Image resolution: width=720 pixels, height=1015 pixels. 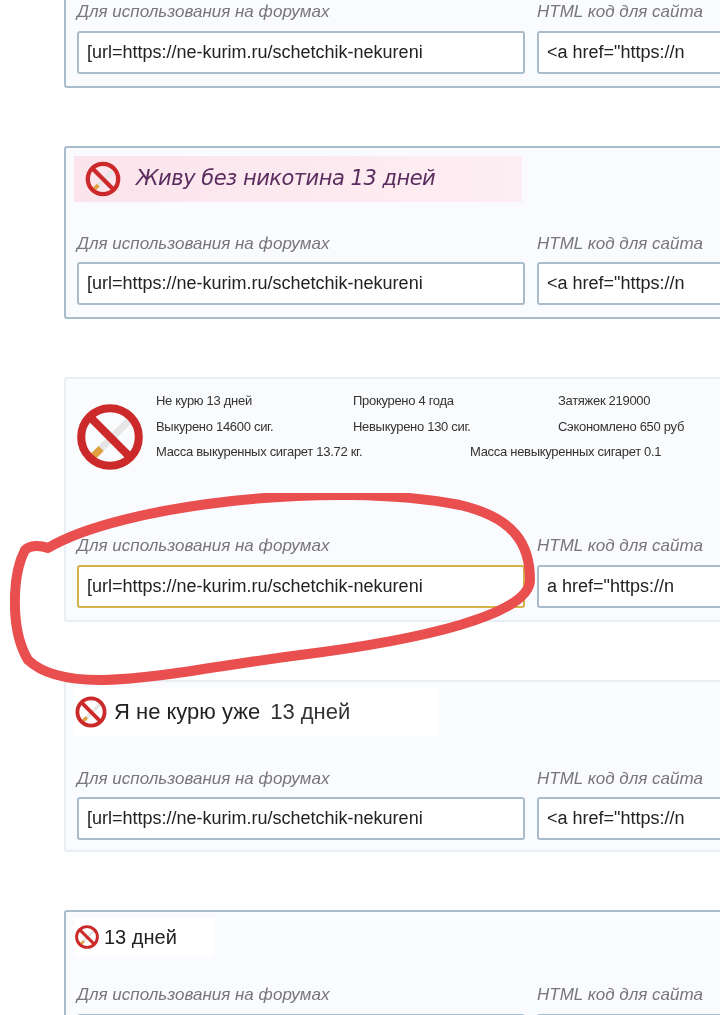 What do you see at coordinates (404, 401) in the screenshot?
I see `stat-text: Прокурено 4 года` at bounding box center [404, 401].